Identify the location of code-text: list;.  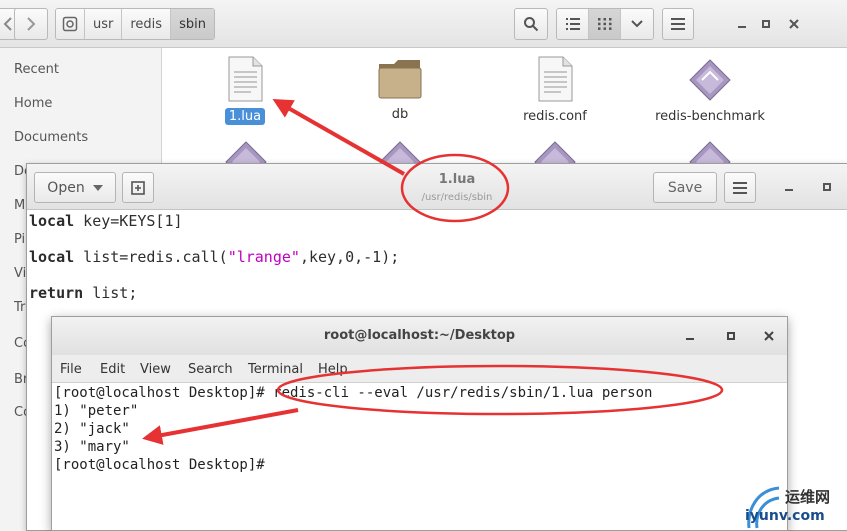
(110, 293).